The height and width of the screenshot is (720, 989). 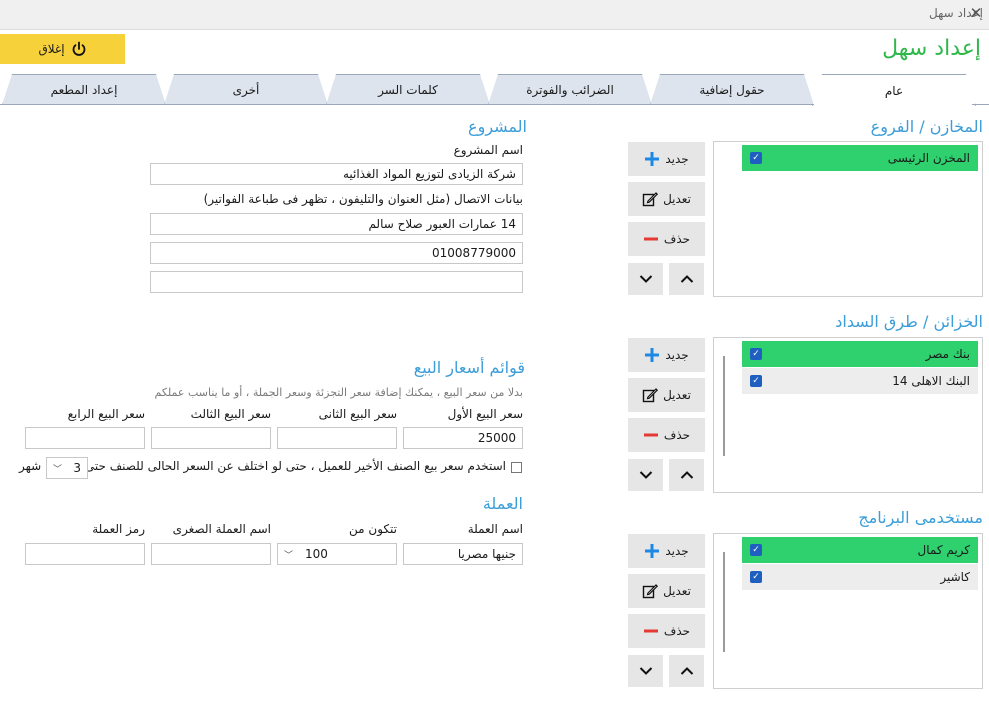 I want to click on tab-general: عام, so click(x=894, y=90).